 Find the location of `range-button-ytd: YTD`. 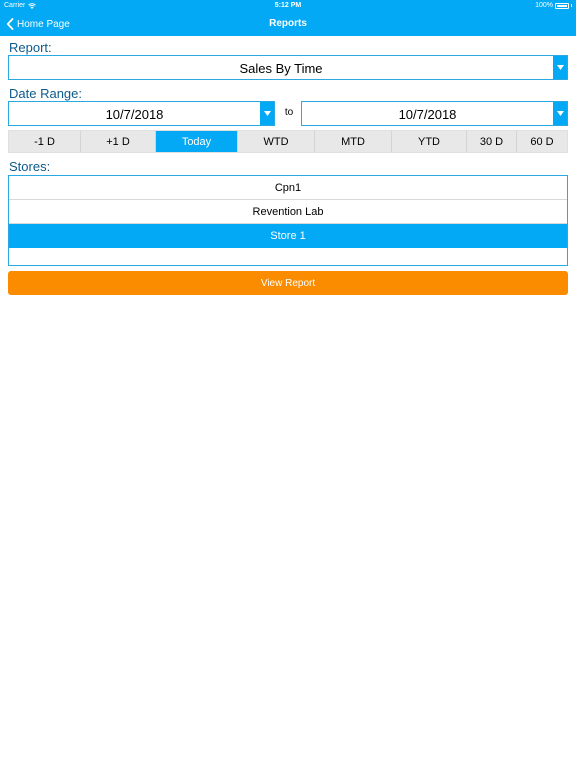

range-button-ytd: YTD is located at coordinates (429, 141).